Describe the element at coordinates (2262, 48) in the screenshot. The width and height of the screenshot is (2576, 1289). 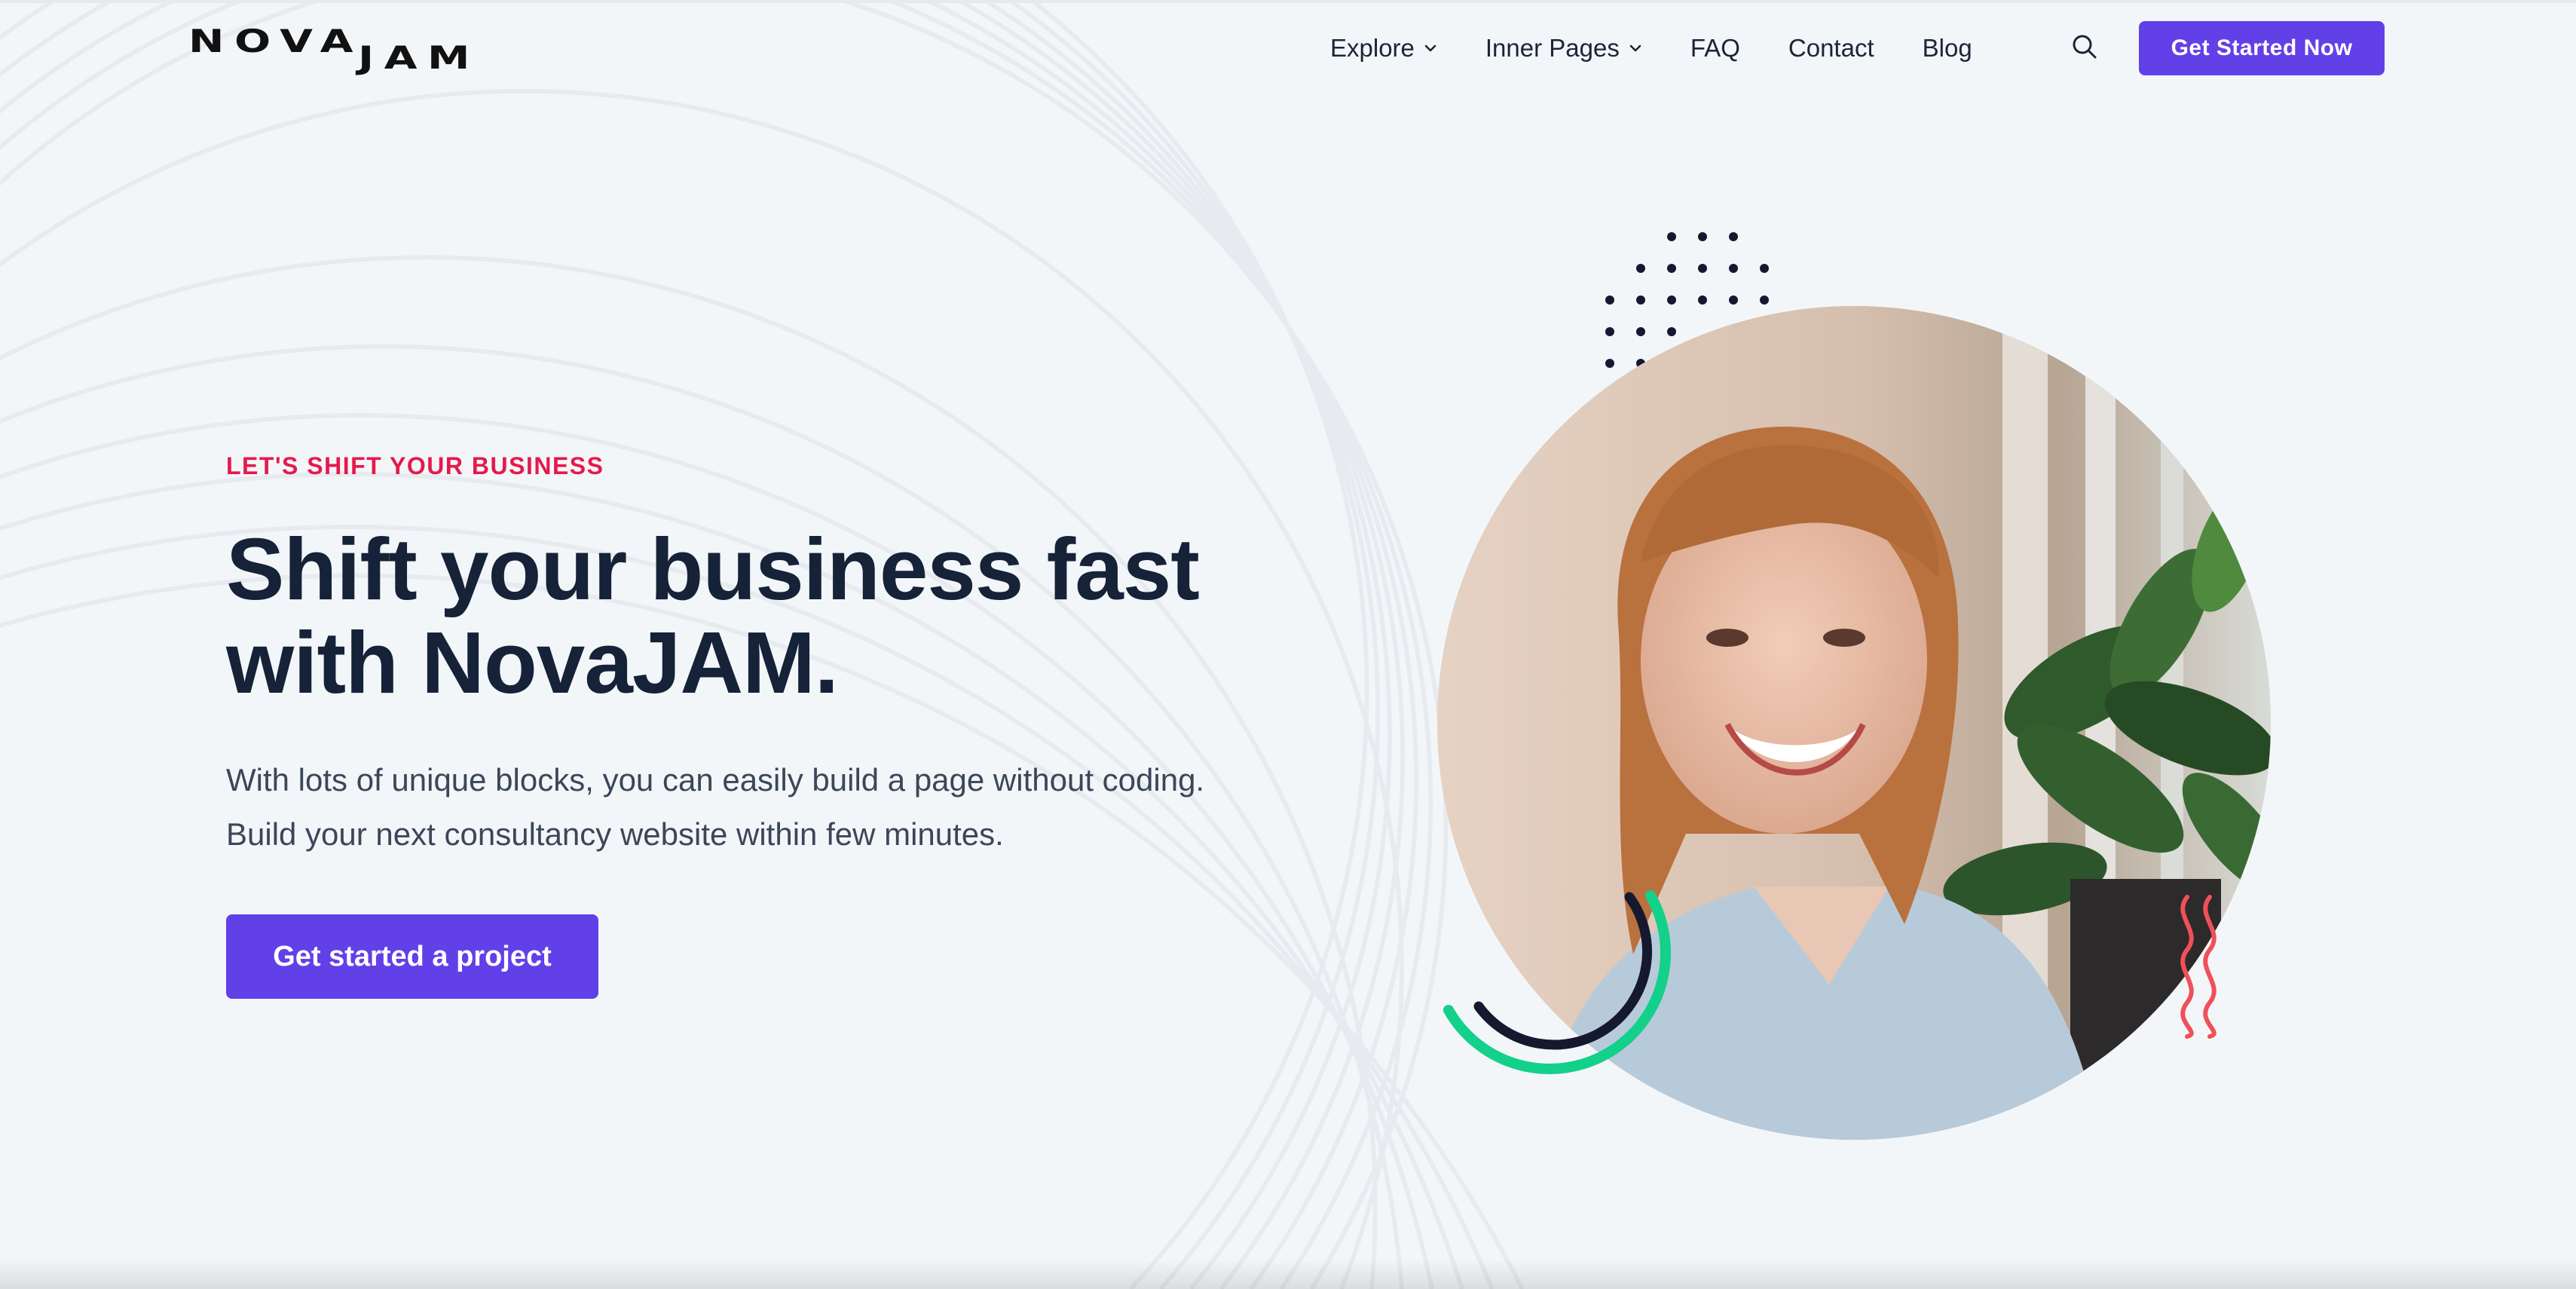
I see `get-started-now-button: Get Started Now` at that location.